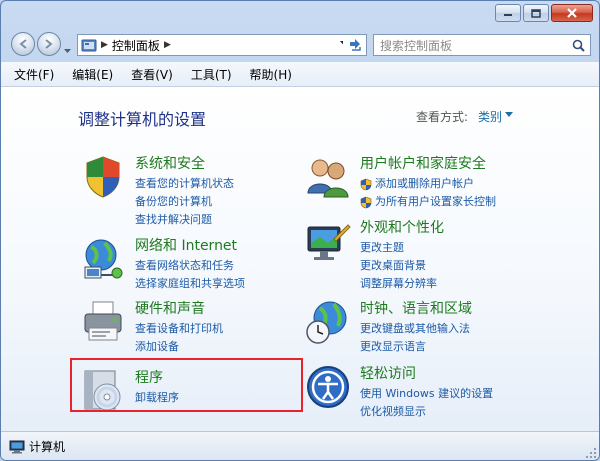  Describe the element at coordinates (179, 329) in the screenshot. I see `link-devices-printers: 查看设备和打印机` at that location.